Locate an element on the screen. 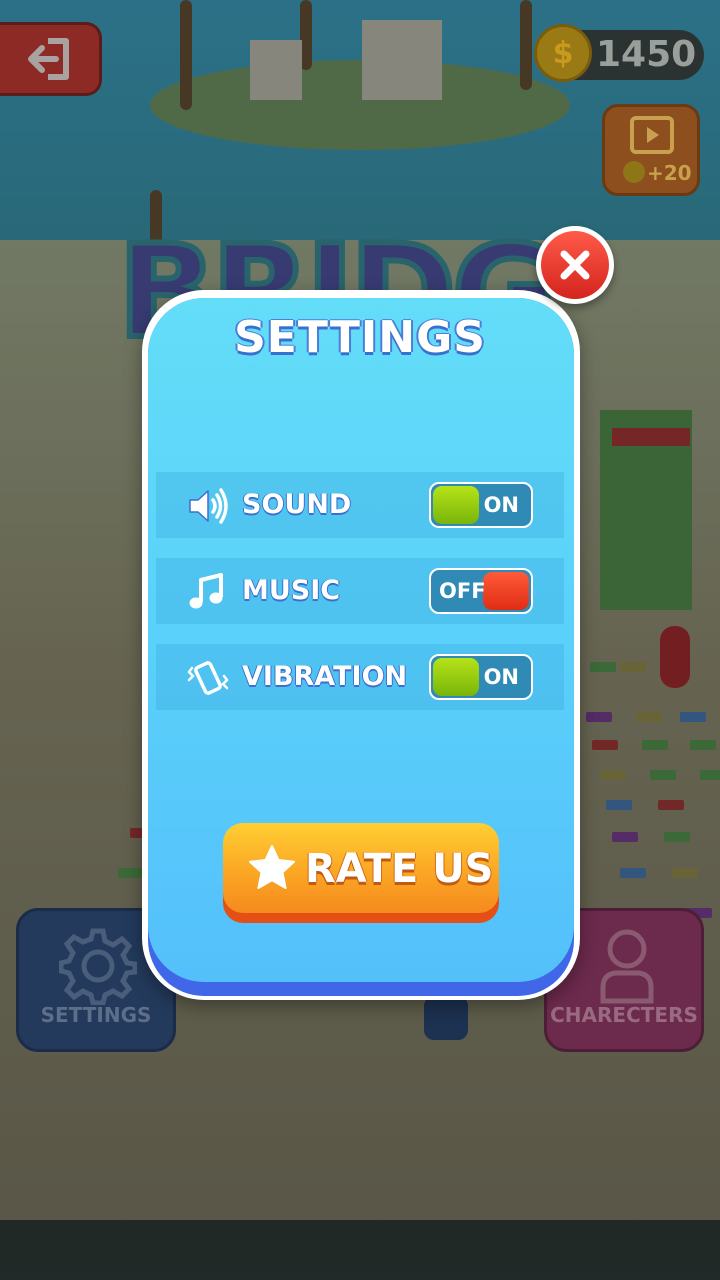 The height and width of the screenshot is (1280, 720). watch-video-reward-button: +20 is located at coordinates (651, 150).